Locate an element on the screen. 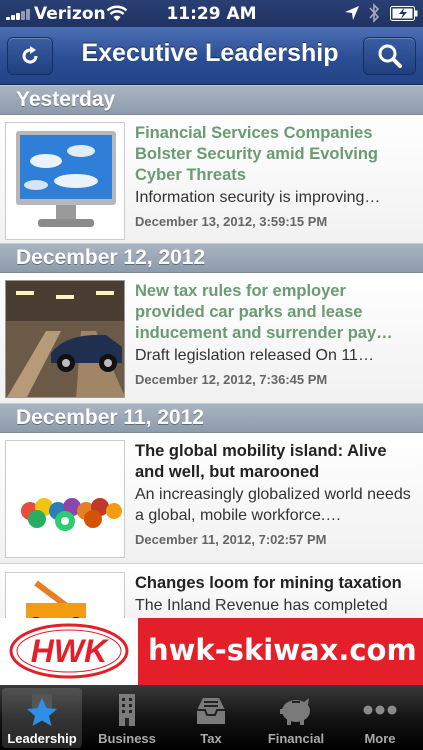 Image resolution: width=423 pixels, height=750 pixels. ad-logo-text: HWK is located at coordinates (70, 651).